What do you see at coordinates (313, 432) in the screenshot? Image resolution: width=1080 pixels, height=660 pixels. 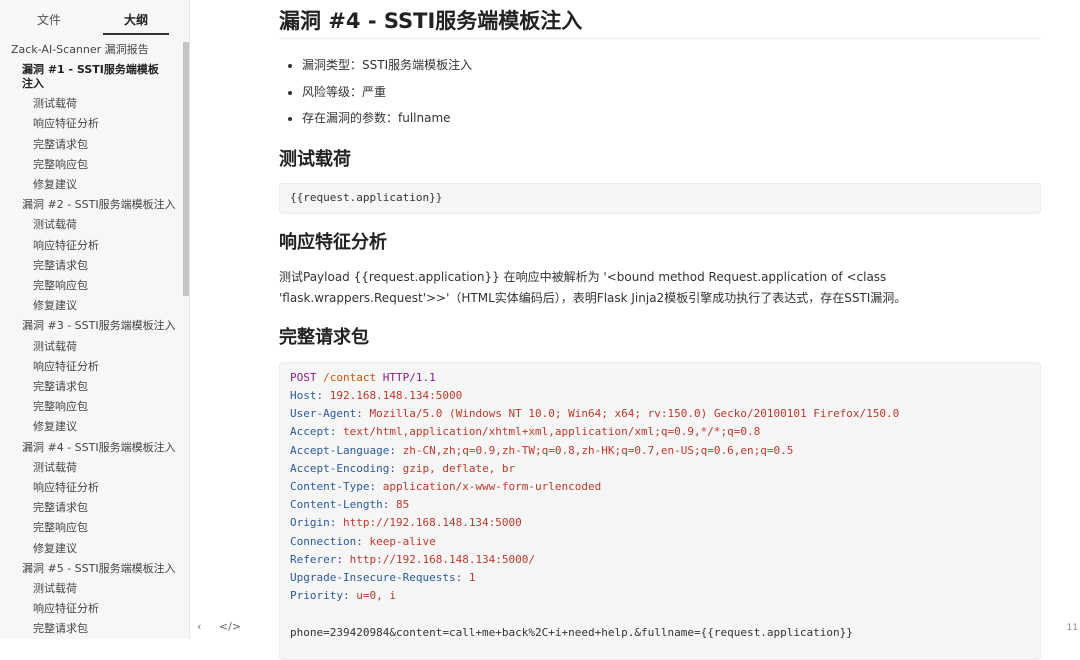 I see `header-name: Accept:` at bounding box center [313, 432].